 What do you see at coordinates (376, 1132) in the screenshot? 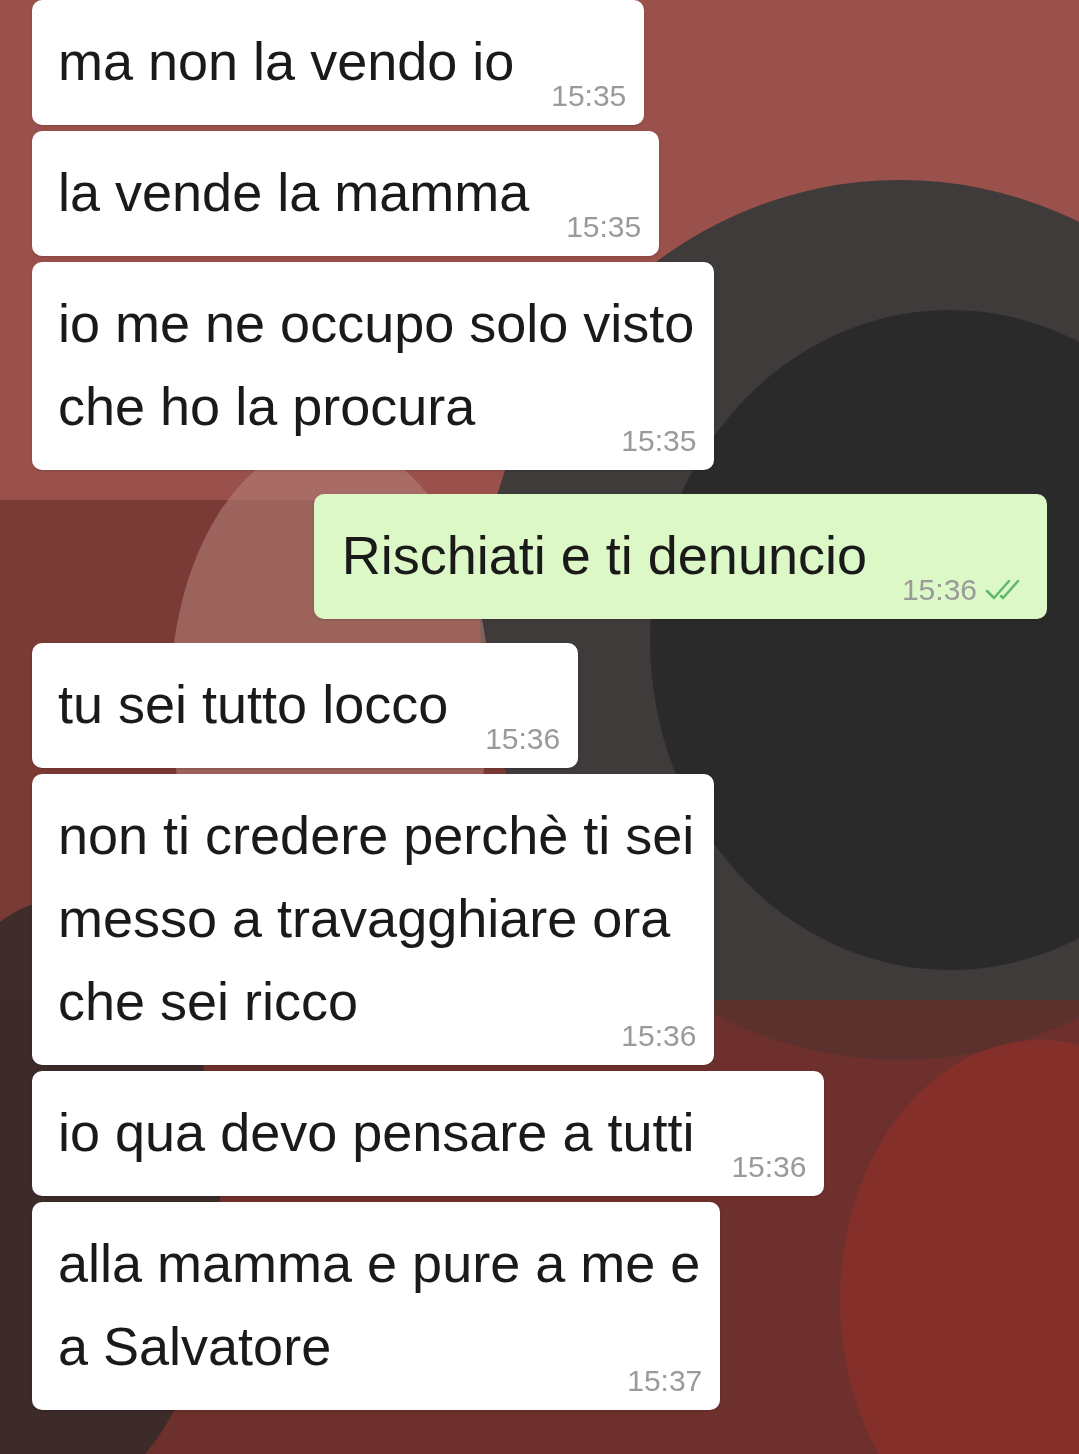
I see `message-text: io qua devo pensare a tutti` at bounding box center [376, 1132].